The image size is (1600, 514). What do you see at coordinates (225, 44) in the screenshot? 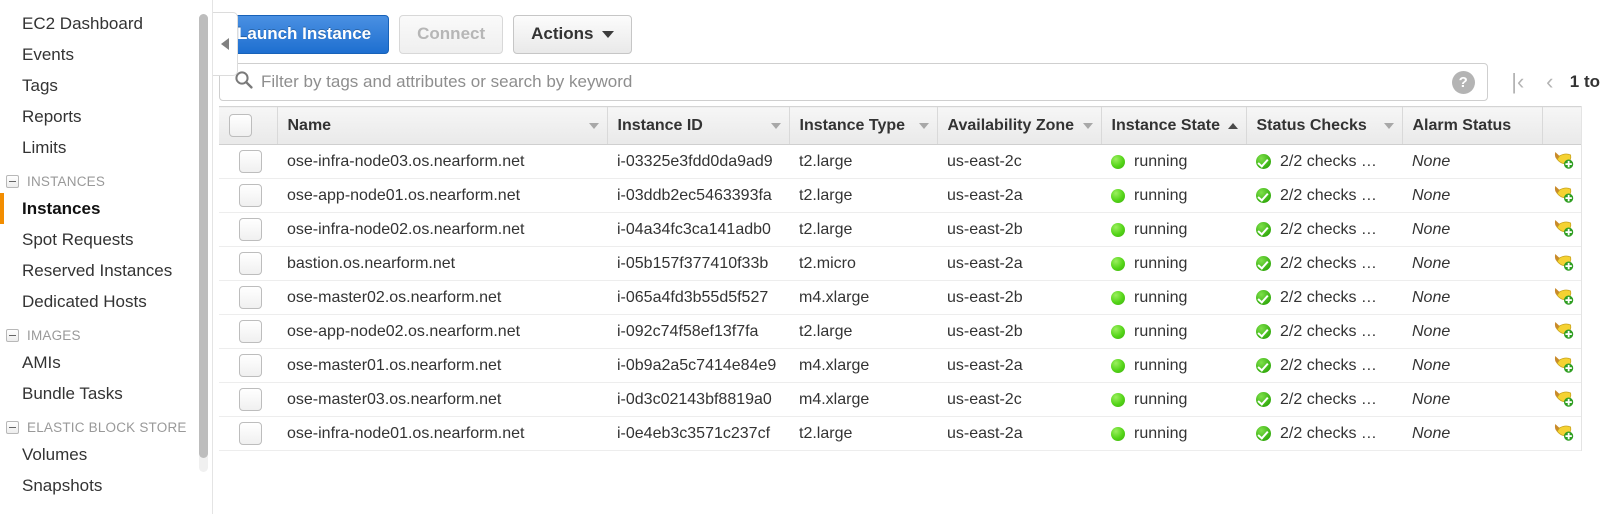
I see `sidebar-collapse-handle` at bounding box center [225, 44].